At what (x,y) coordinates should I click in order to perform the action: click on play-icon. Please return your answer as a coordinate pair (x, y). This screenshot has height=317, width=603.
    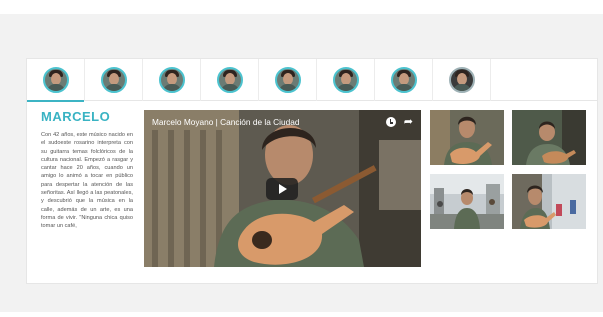
    Looking at the image, I should click on (282, 189).